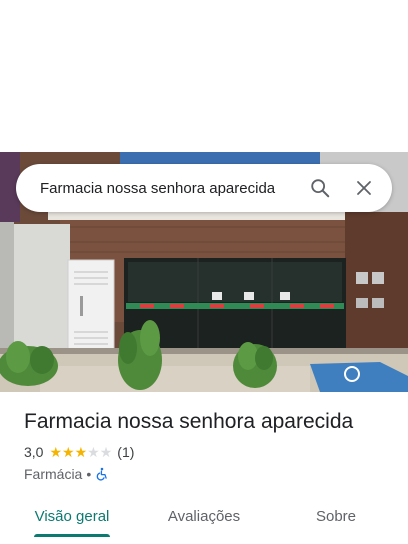 This screenshot has width=408, height=544. What do you see at coordinates (53, 474) in the screenshot?
I see `place-category: Farmácia` at bounding box center [53, 474].